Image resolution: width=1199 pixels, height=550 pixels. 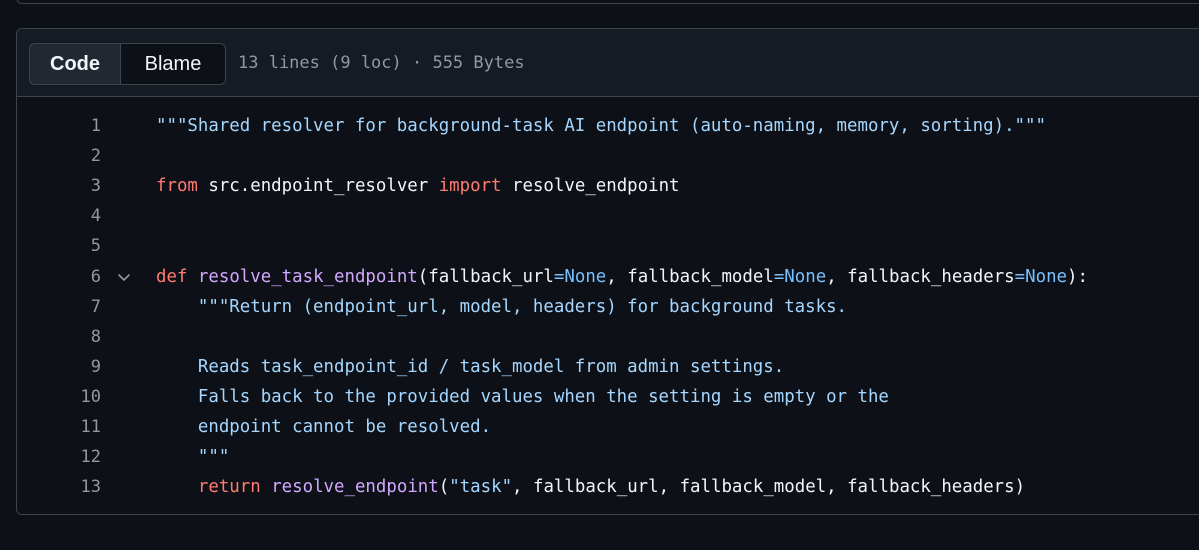 What do you see at coordinates (229, 487) in the screenshot?
I see `code-token: return` at bounding box center [229, 487].